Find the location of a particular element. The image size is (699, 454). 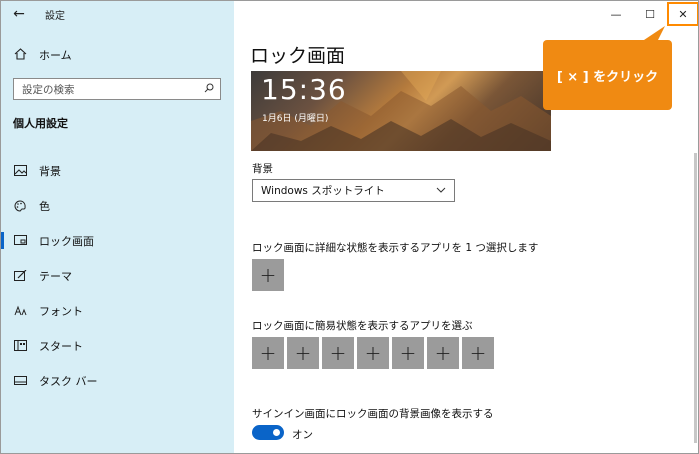

close-button: ✕ is located at coordinates (682, 14).